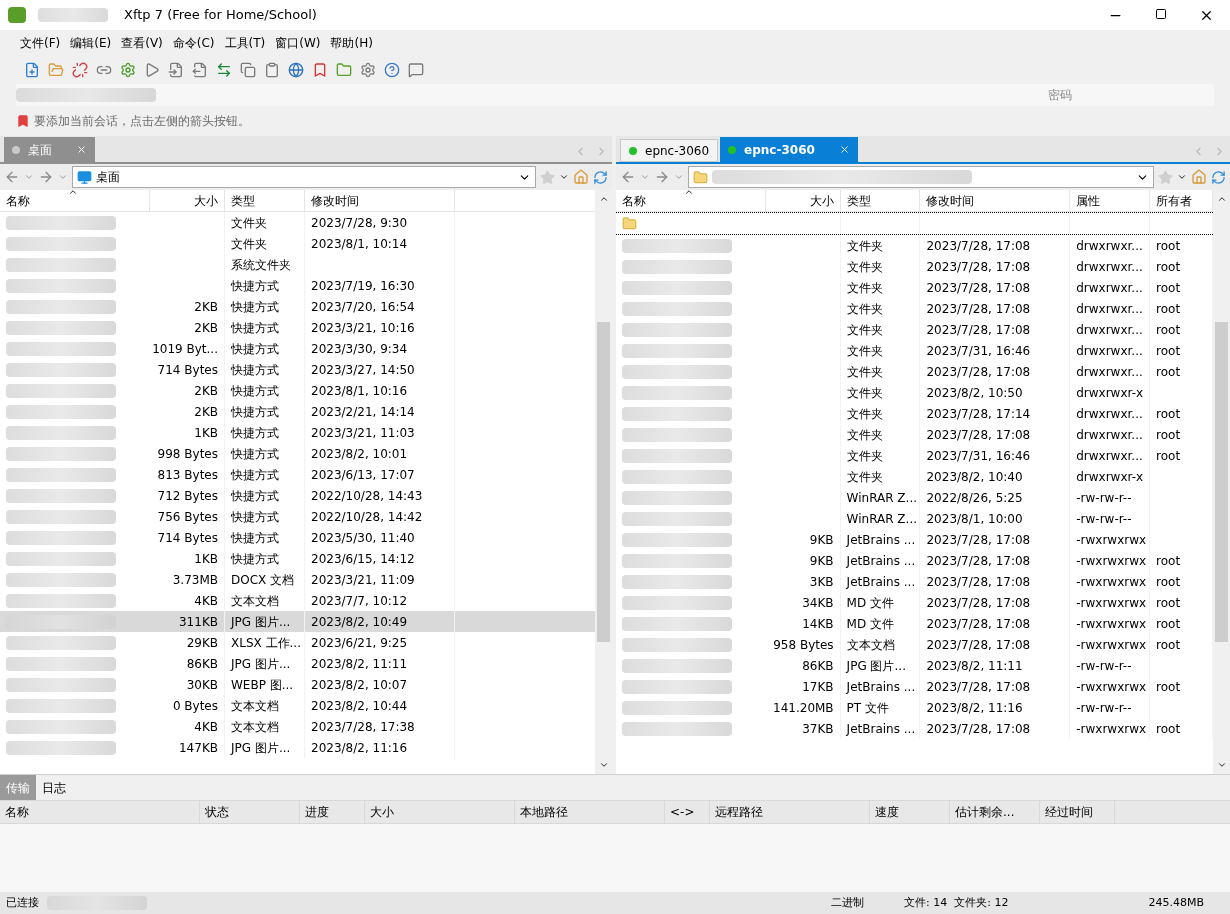  Describe the element at coordinates (245, 43) in the screenshot. I see `menu-item: 工具(T)` at that location.